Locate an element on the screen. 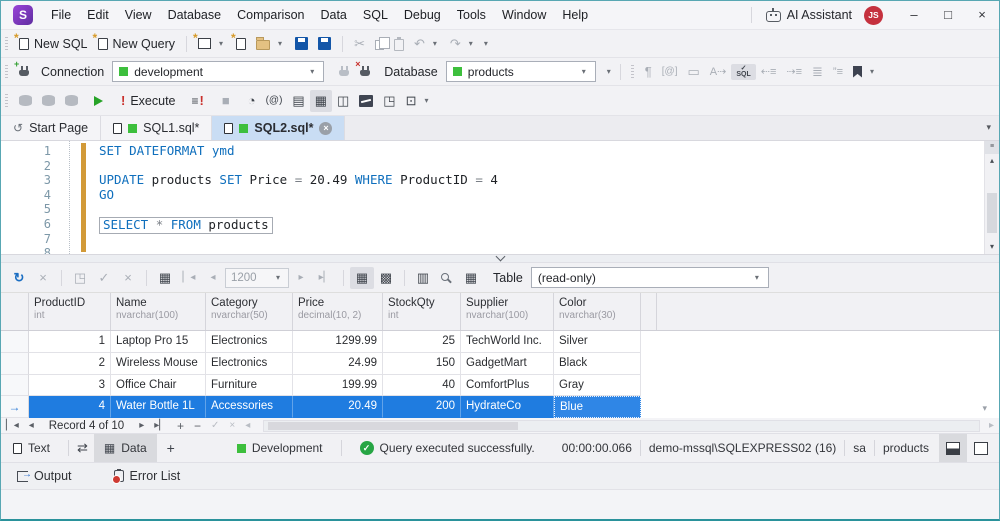  redo-button: ↷ ▾ is located at coordinates (463, 44).